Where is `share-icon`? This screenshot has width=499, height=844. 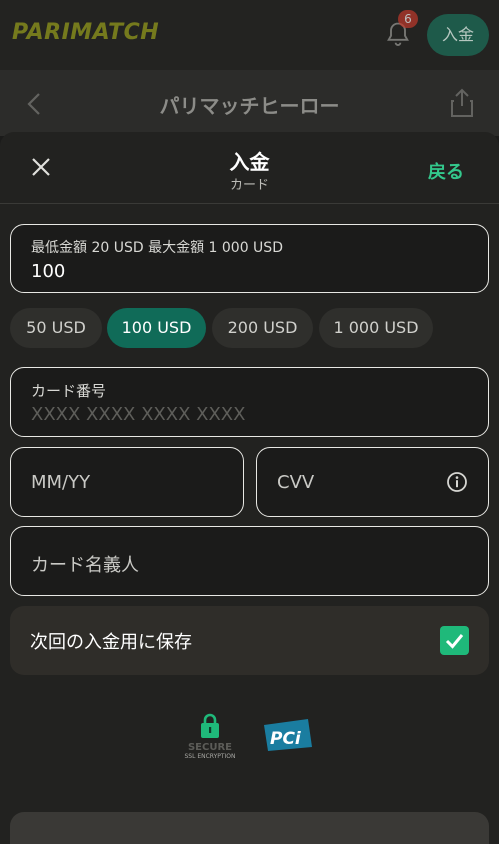 share-icon is located at coordinates (462, 103).